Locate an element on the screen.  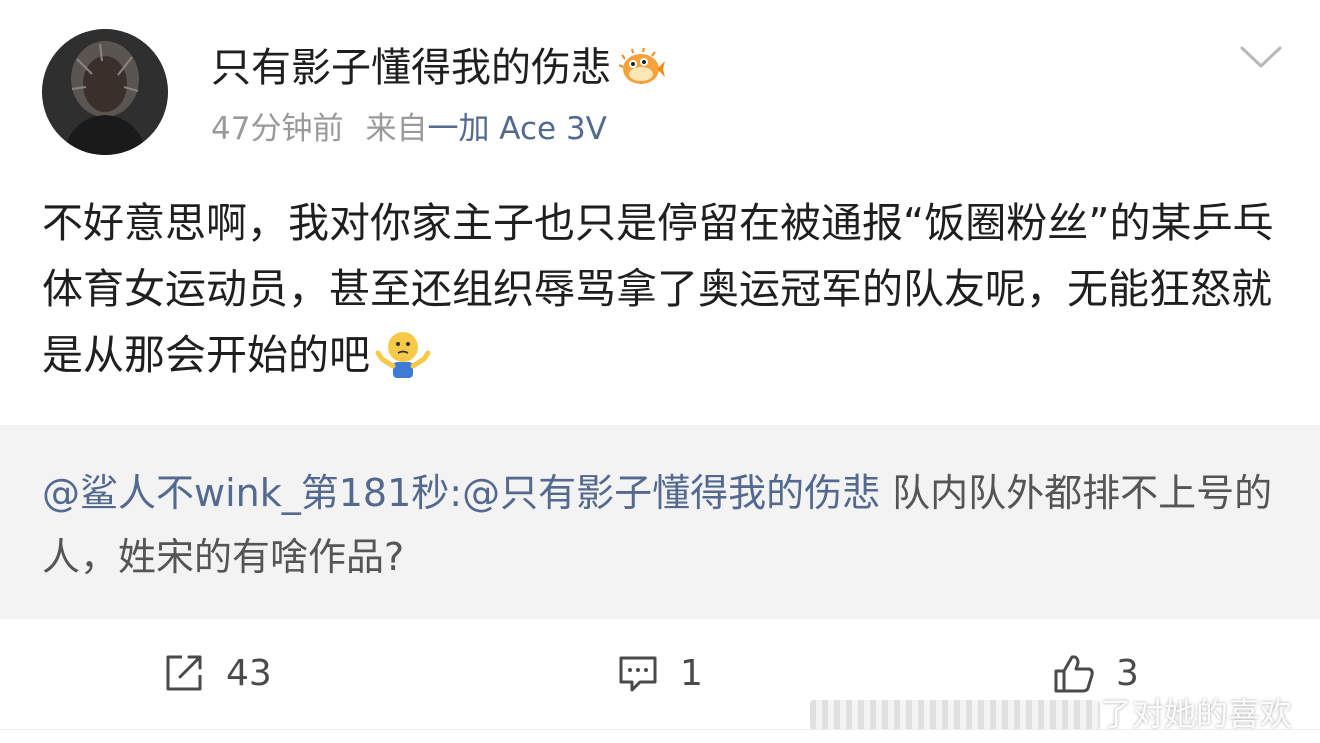
post-meta: 47分钟前 来自一加 Ace 3V is located at coordinates (409, 129).